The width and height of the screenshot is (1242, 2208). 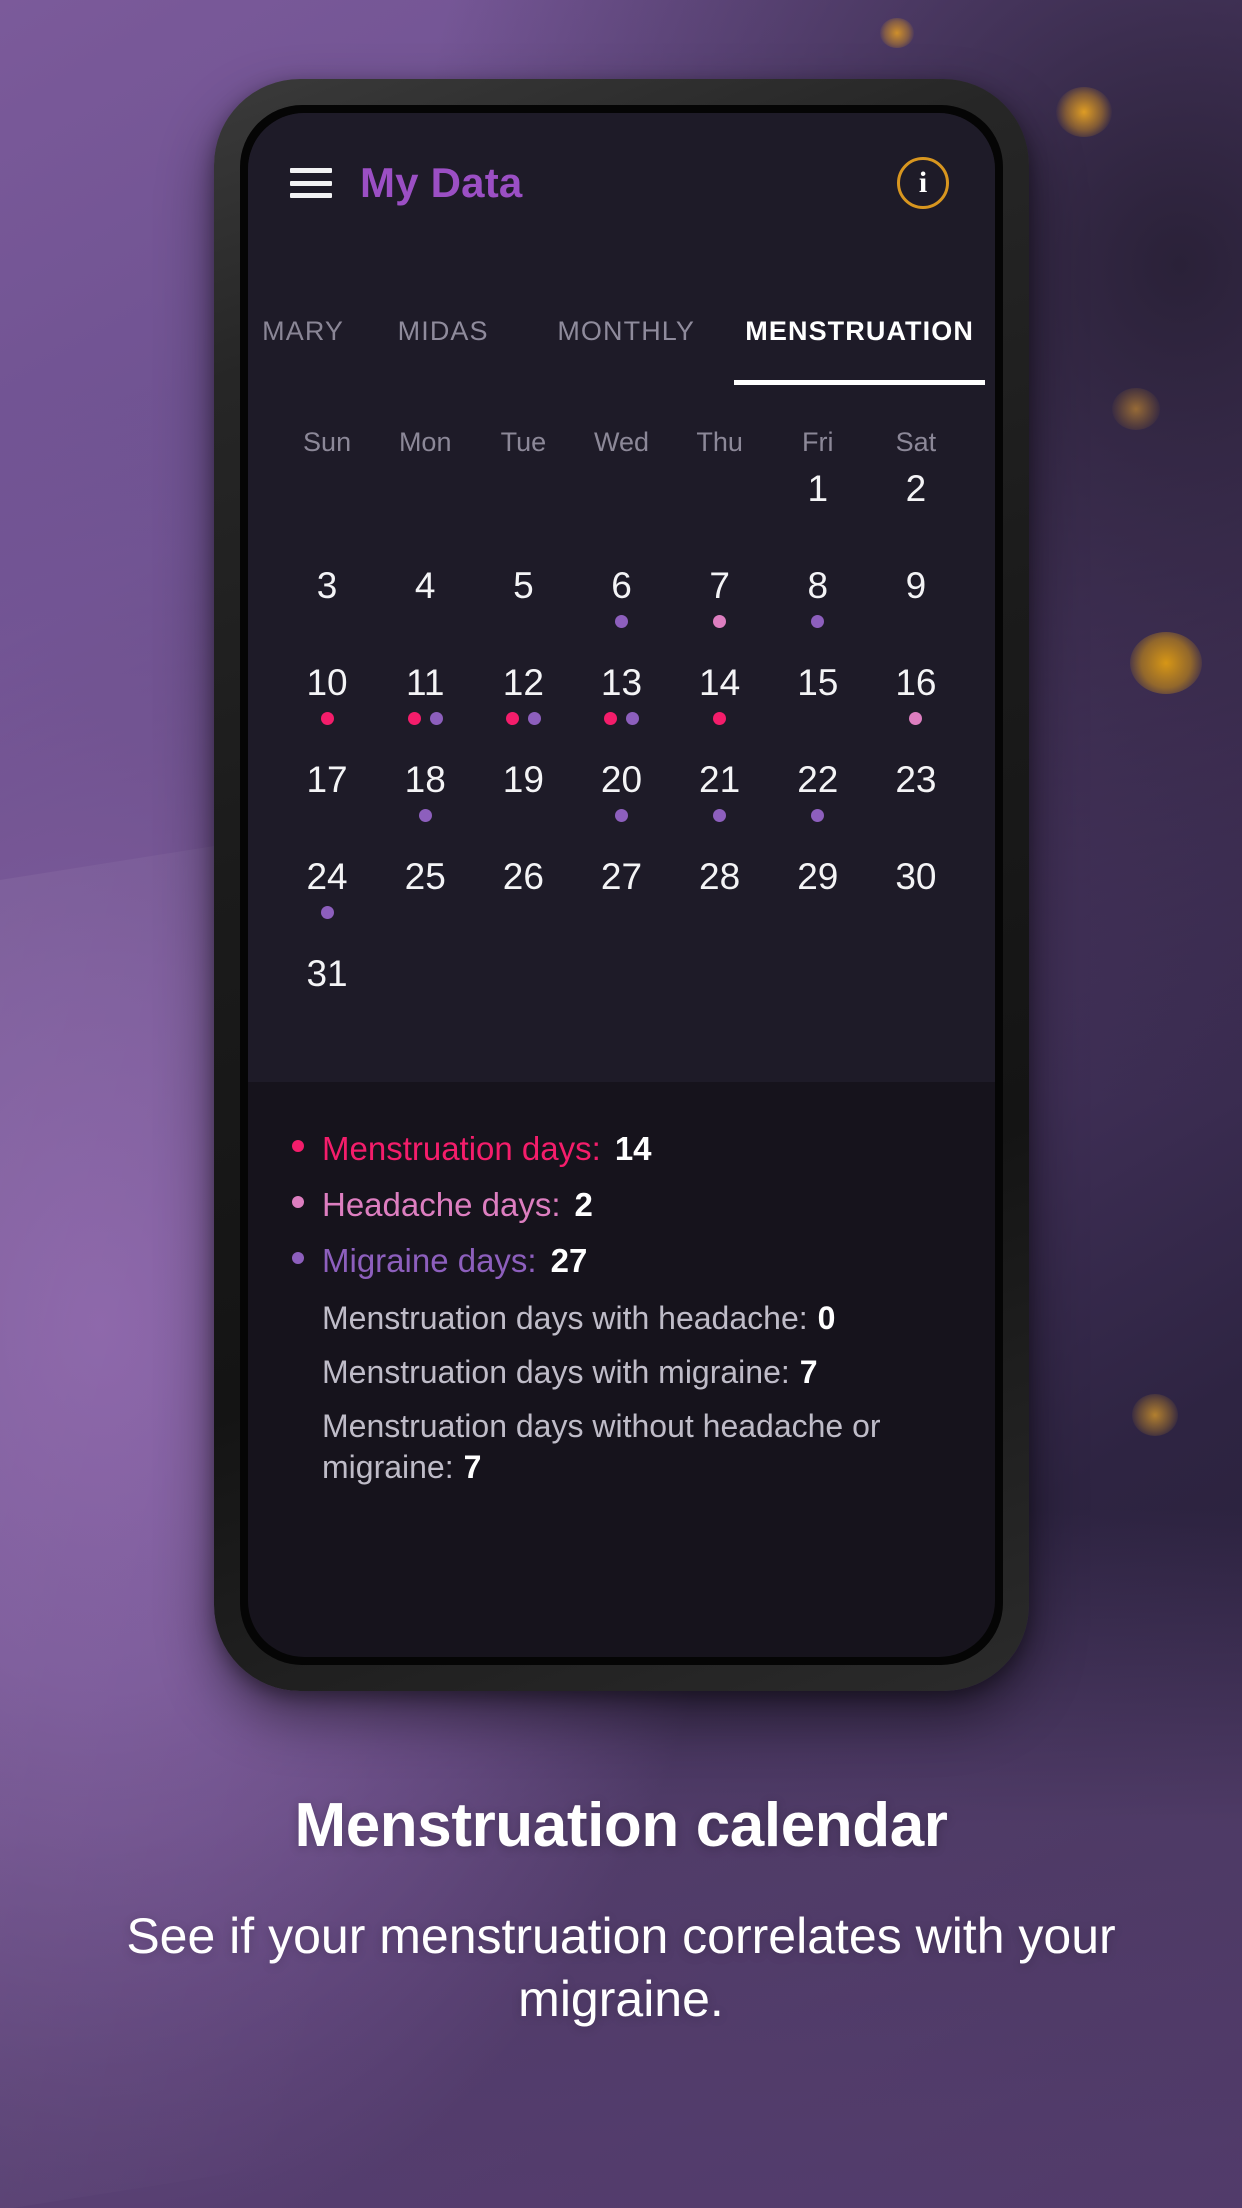 I want to click on stat-value: 7, so click(x=472, y=1466).